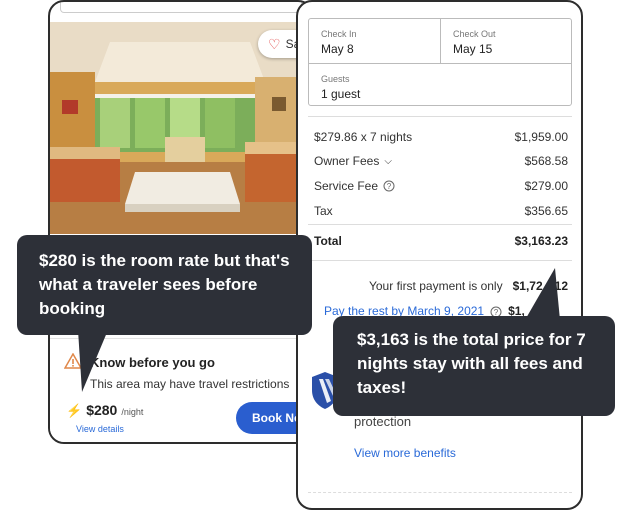 The height and width of the screenshot is (513, 632). Describe the element at coordinates (441, 241) in the screenshot. I see `total-line: Total $3,163.23` at that location.